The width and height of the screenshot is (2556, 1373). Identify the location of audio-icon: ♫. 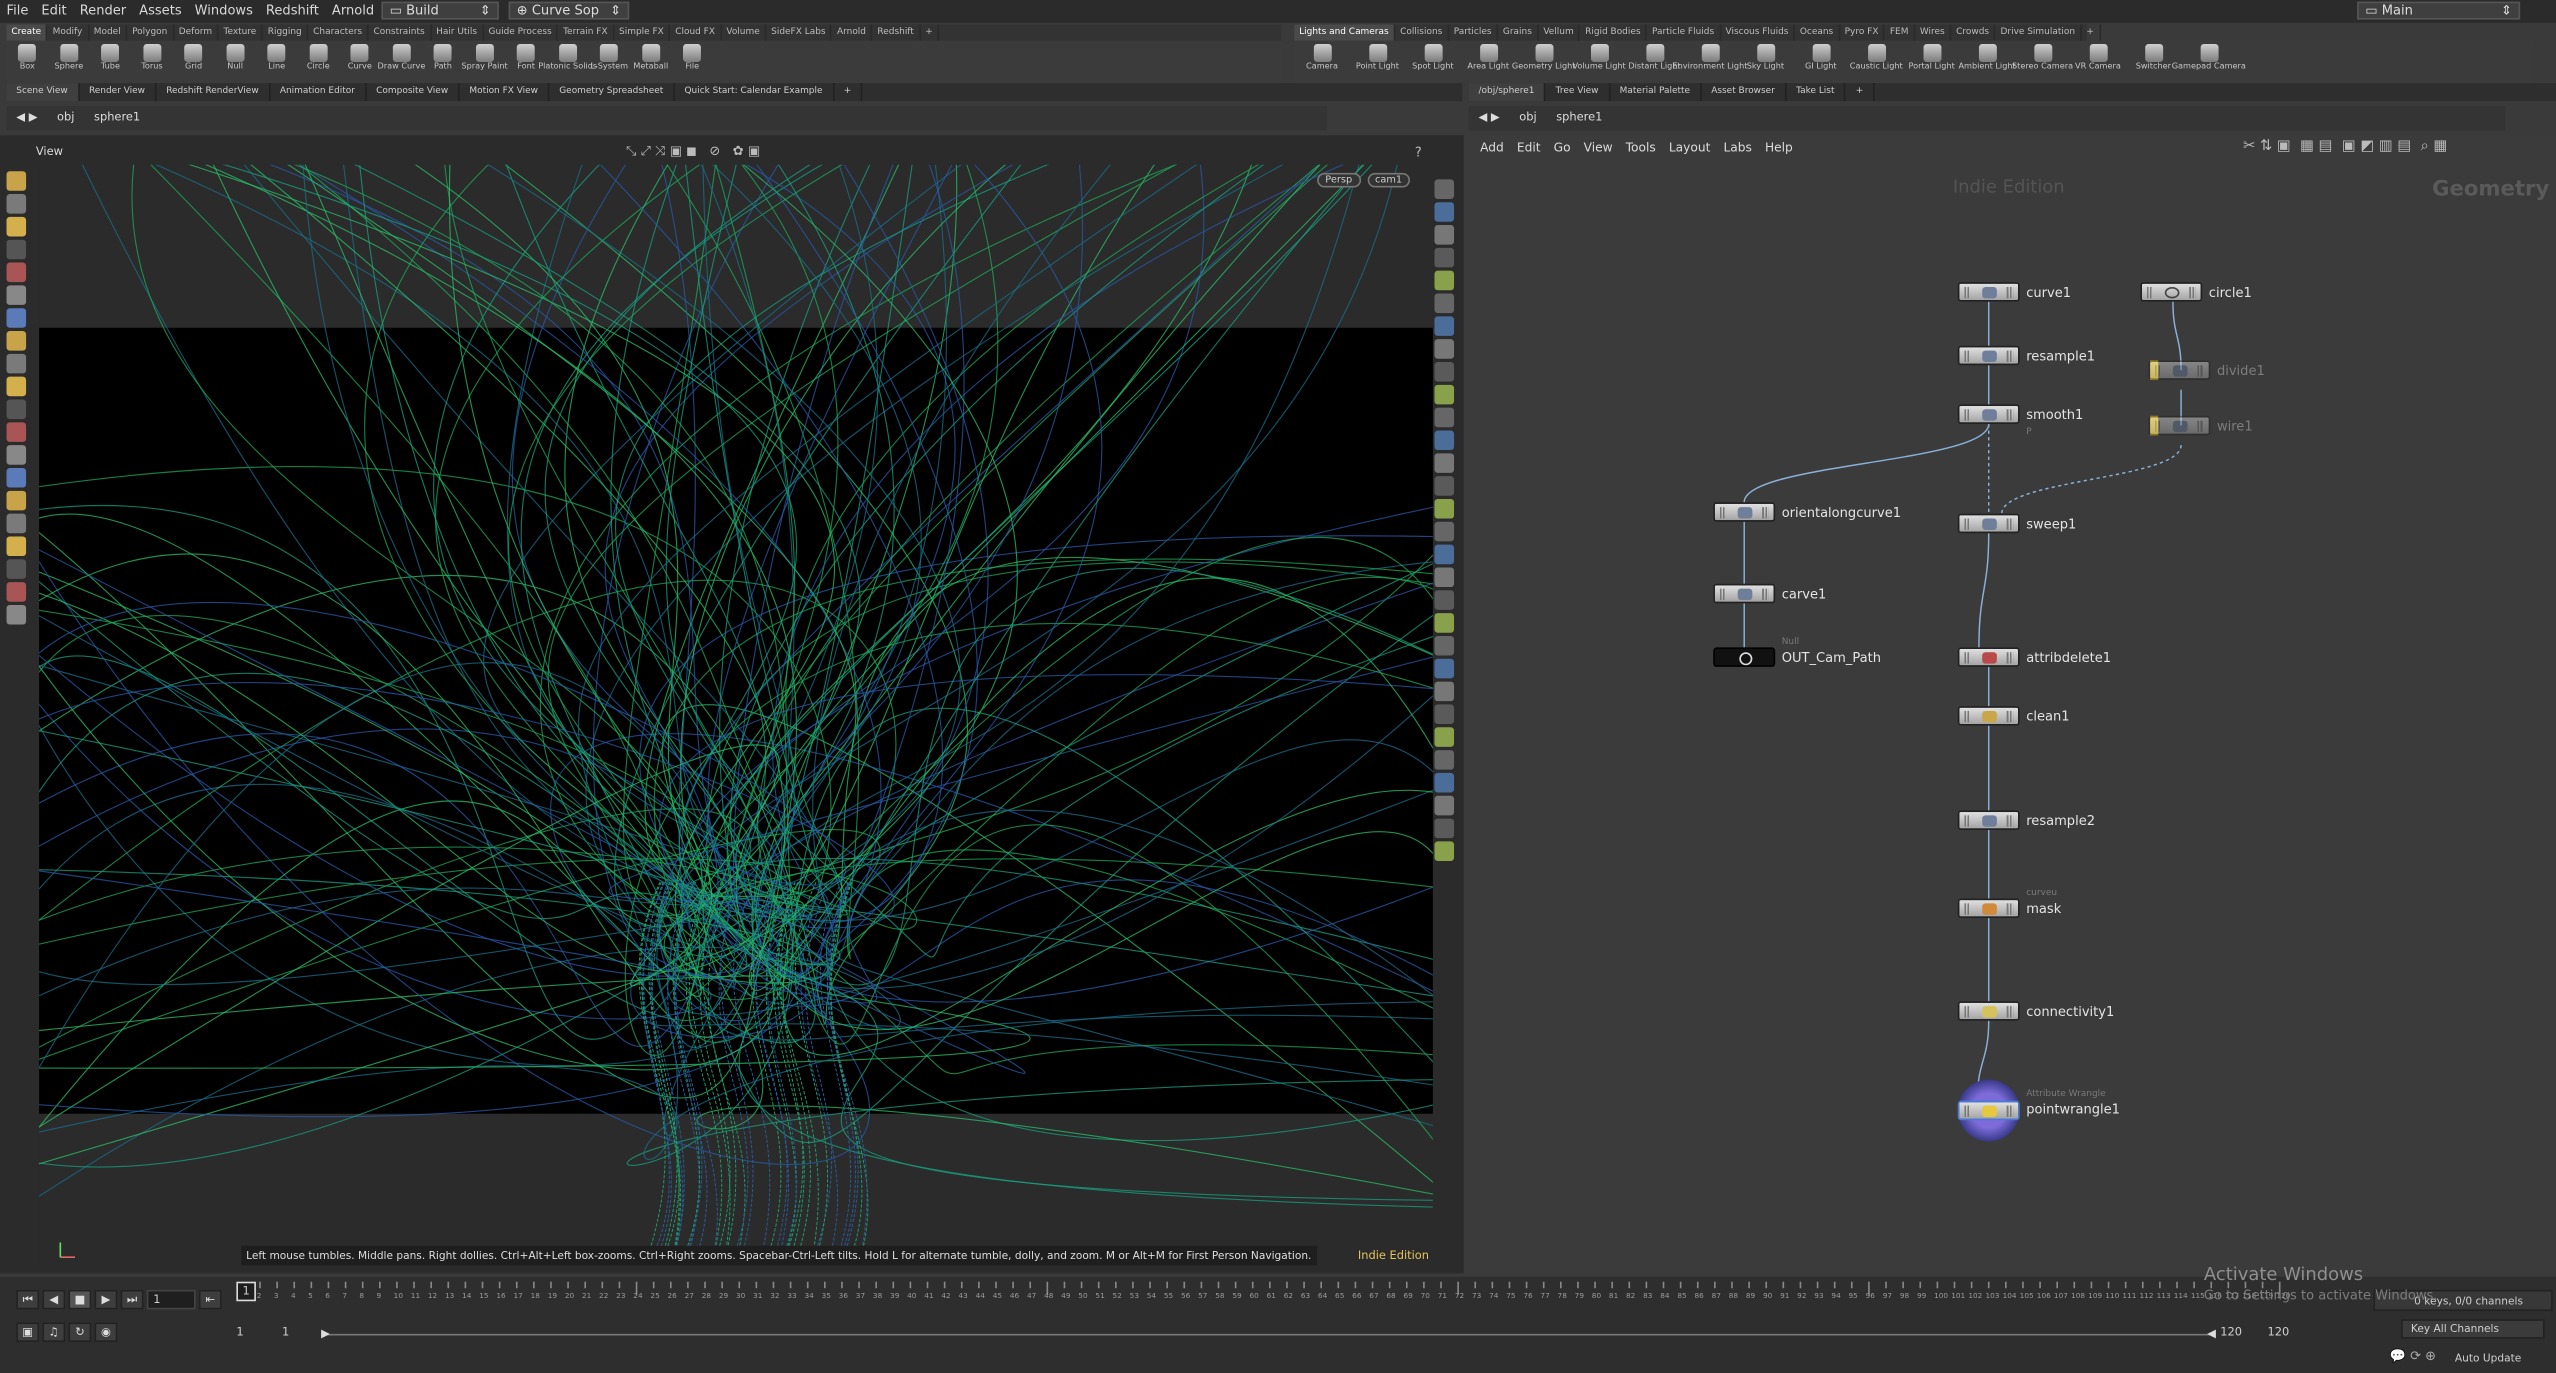
(54, 1332).